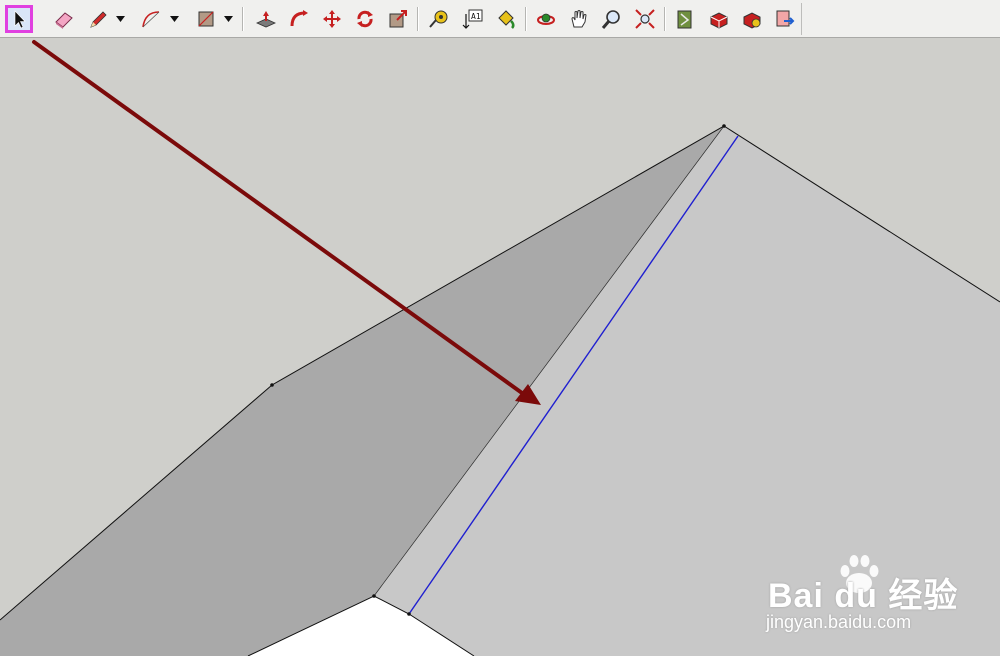  I want to click on 3d-warehouse-icon, so click(684, 19).